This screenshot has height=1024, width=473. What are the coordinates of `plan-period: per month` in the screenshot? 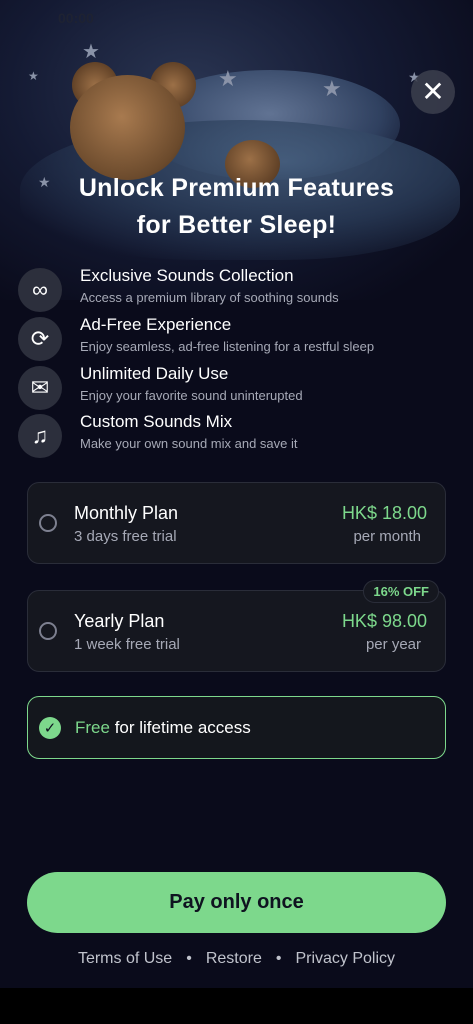 It's located at (387, 536).